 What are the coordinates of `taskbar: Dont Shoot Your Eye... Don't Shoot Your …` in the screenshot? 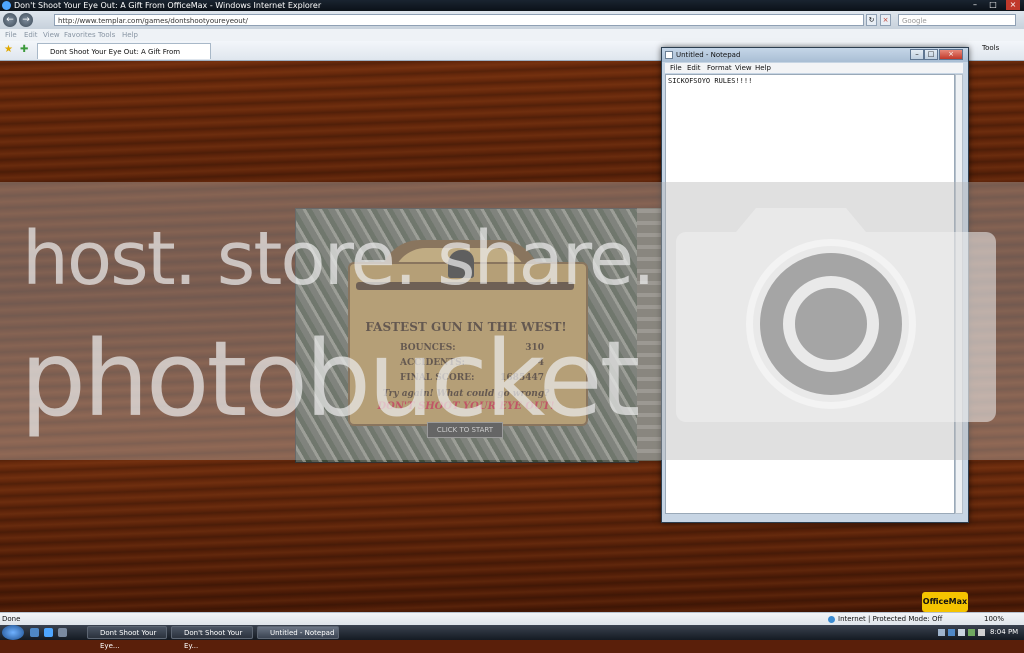 It's located at (512, 637).